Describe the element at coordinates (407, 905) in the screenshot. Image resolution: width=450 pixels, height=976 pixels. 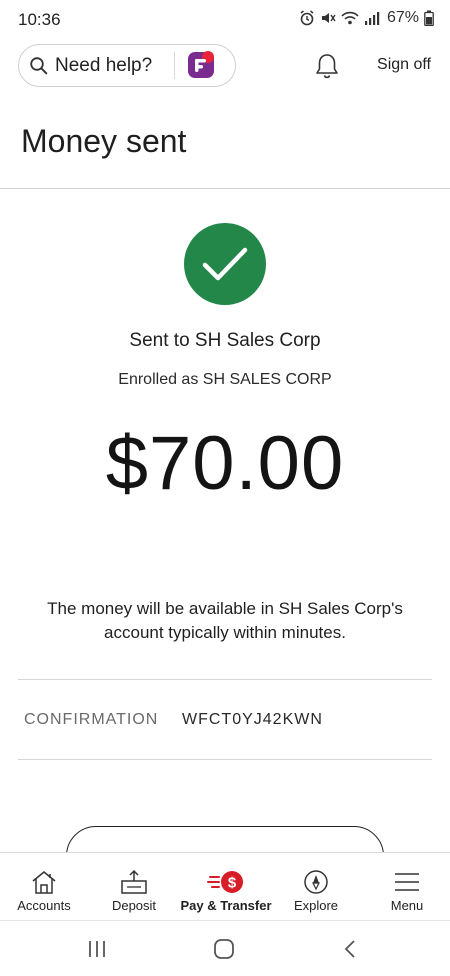
I see `nav-label-menu: Menu` at that location.